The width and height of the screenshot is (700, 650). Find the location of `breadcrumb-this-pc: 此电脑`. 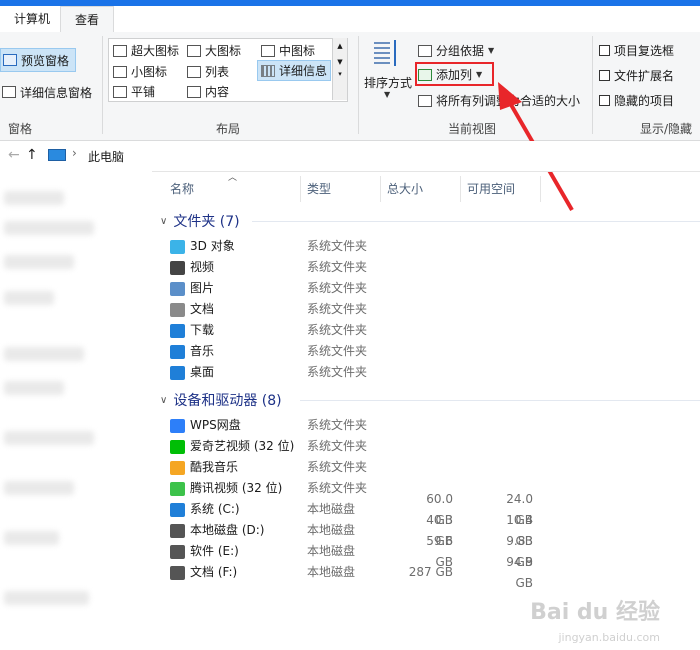

breadcrumb-this-pc: 此电脑 is located at coordinates (106, 156).